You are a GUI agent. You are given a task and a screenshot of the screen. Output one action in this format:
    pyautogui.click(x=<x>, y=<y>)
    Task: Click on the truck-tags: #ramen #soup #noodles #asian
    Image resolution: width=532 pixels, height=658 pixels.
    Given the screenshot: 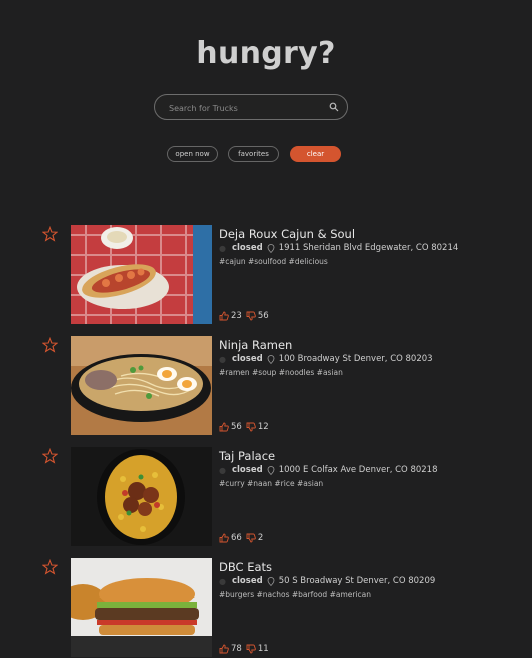 What is the action you would take?
    pyautogui.click(x=281, y=372)
    